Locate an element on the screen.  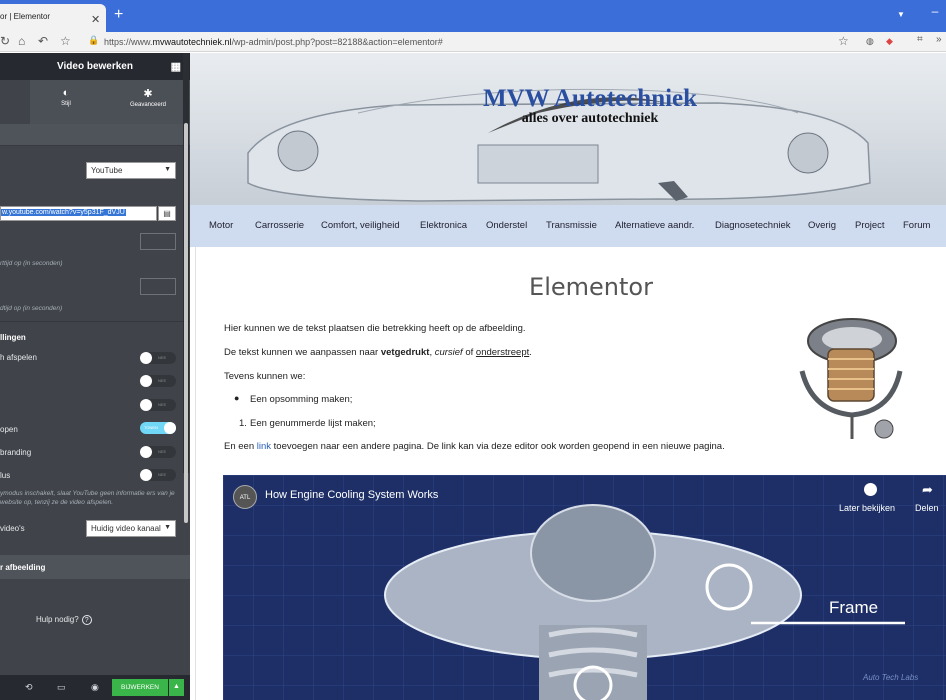
gear-icon: ✱ is located at coordinates (148, 94).